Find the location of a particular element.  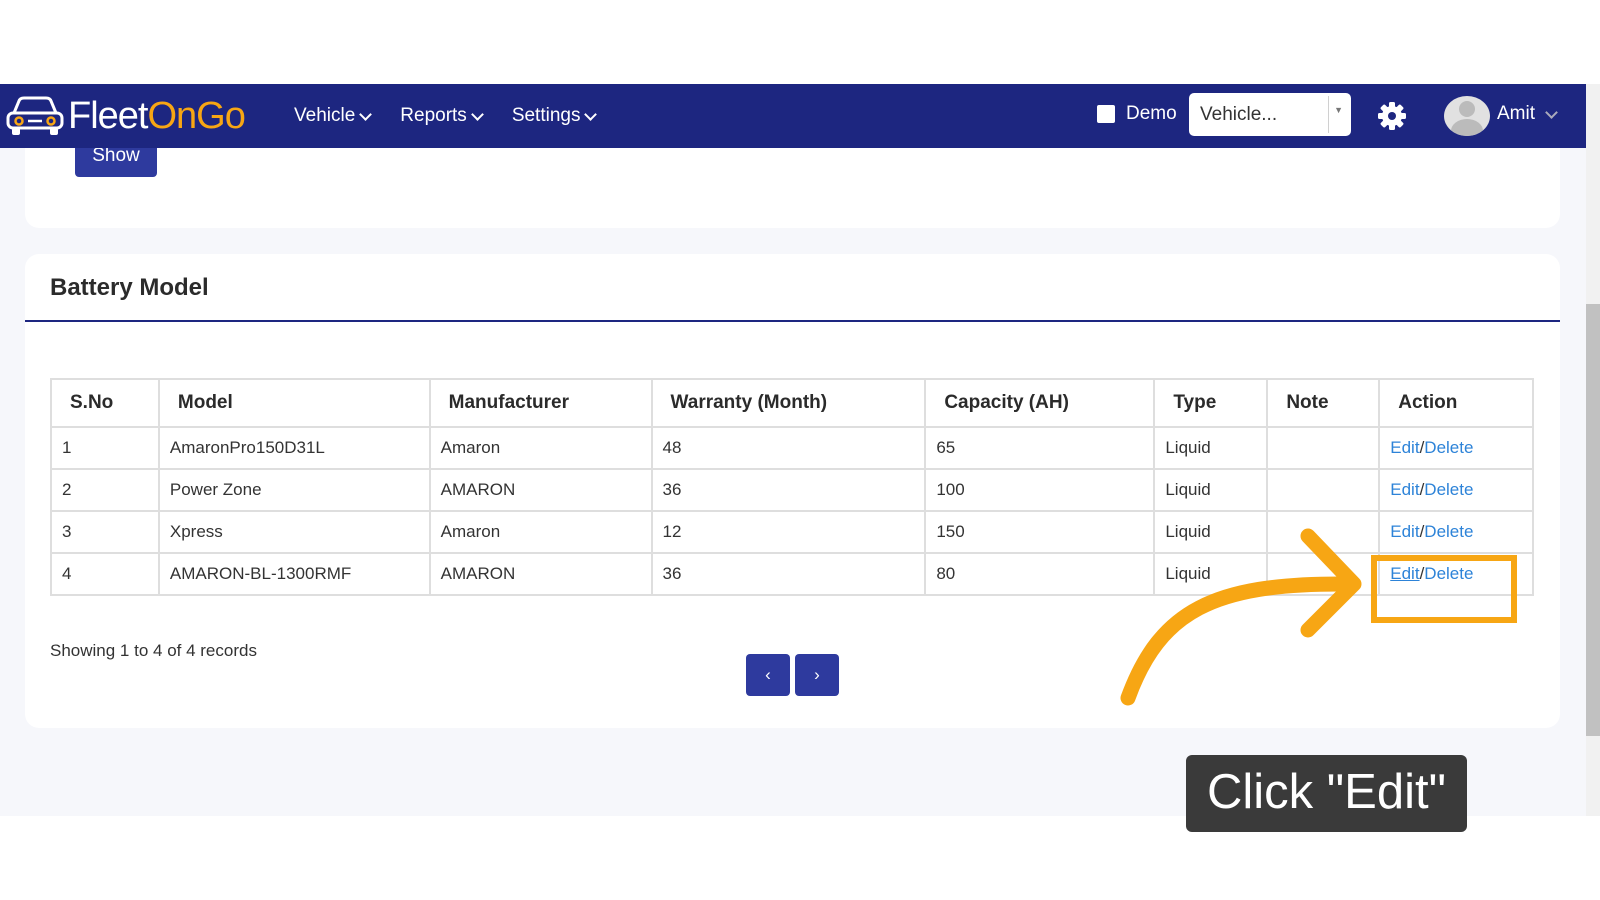

cell-model: Power Zone is located at coordinates (294, 490).